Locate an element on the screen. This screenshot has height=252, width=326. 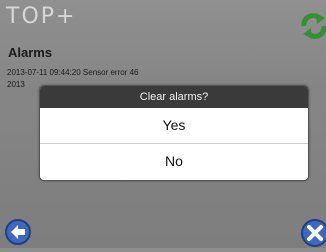
close-icon is located at coordinates (313, 233).